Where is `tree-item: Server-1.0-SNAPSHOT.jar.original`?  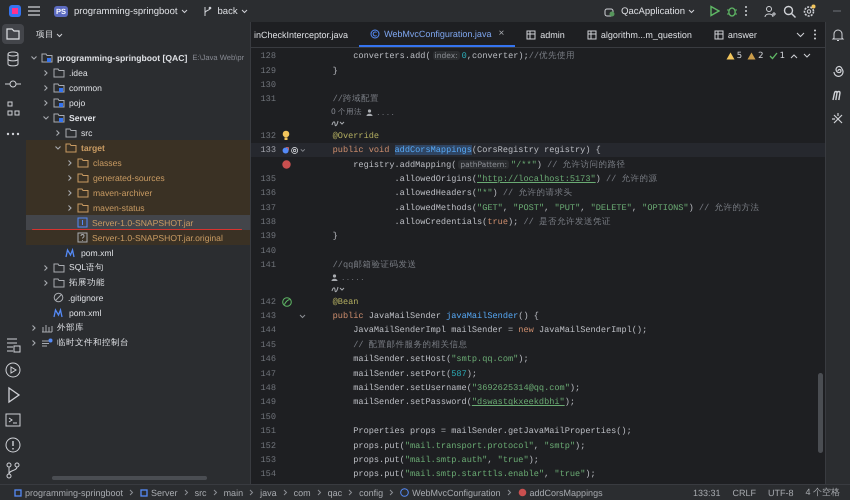
tree-item: Server-1.0-SNAPSHOT.jar.original is located at coordinates (138, 237).